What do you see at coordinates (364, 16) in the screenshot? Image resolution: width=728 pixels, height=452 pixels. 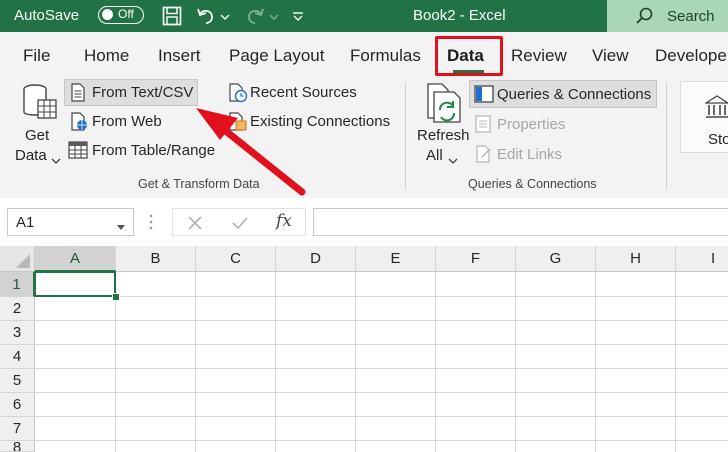 I see `title-bar: AutoSave Off Book2 - Excel Search` at bounding box center [364, 16].